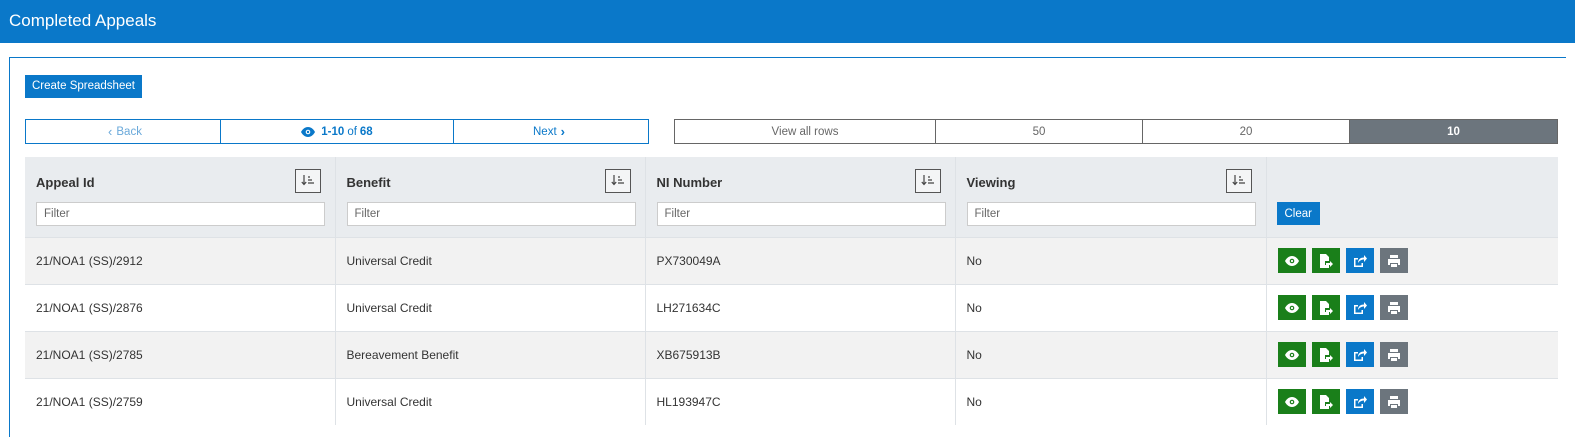 This screenshot has height=437, width=1575. I want to click on chevron-right-icon: ›, so click(562, 131).